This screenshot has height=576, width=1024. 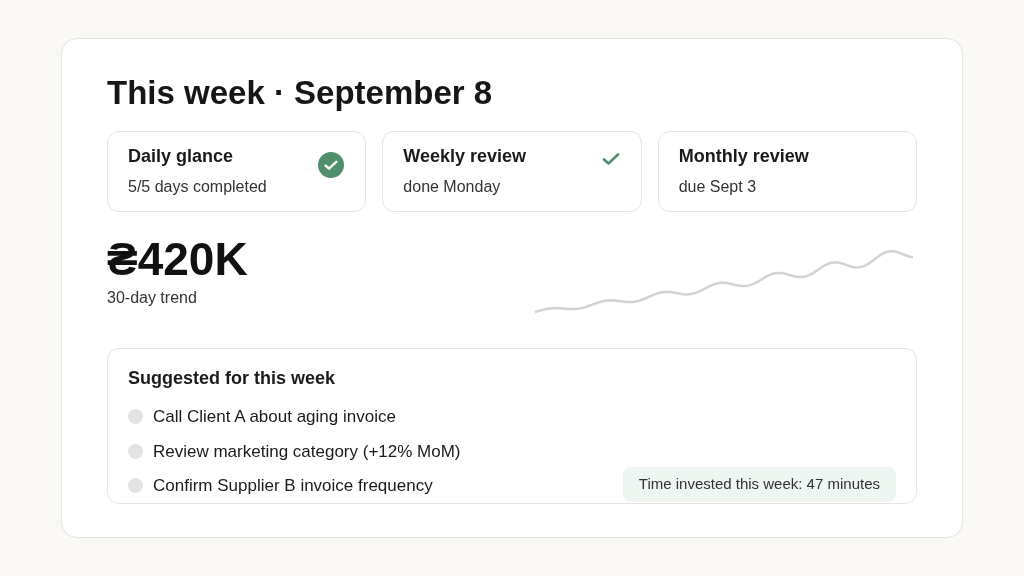 What do you see at coordinates (465, 156) in the screenshot?
I see `review-title: Weekly review` at bounding box center [465, 156].